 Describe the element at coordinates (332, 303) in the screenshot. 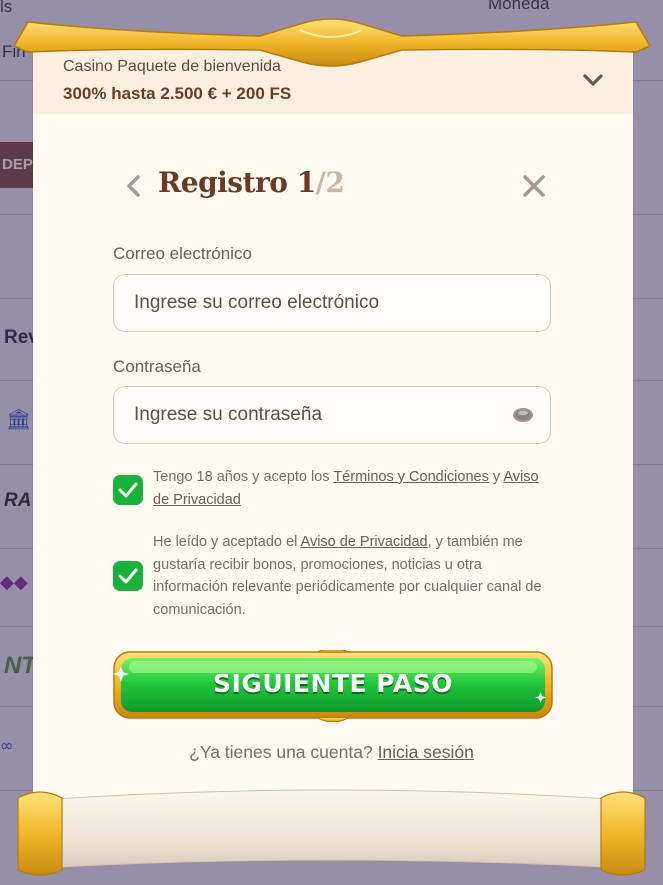

I see `email-field` at that location.